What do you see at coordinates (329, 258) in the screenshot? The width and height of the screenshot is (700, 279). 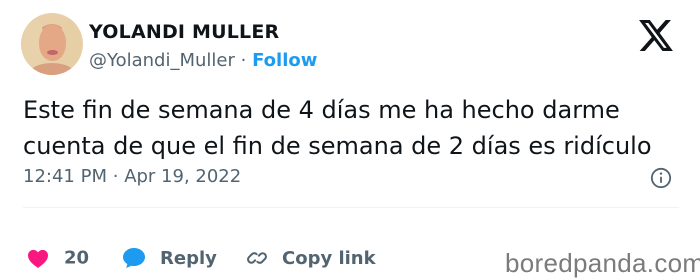 I see `copy-link-label: Copy link` at bounding box center [329, 258].